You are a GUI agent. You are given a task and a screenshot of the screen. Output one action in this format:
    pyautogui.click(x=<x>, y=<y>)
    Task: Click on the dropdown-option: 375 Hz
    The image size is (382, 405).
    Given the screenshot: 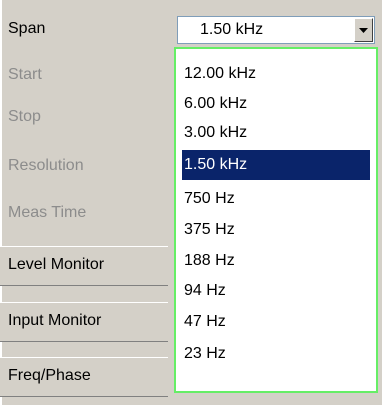 What is the action you would take?
    pyautogui.click(x=276, y=230)
    